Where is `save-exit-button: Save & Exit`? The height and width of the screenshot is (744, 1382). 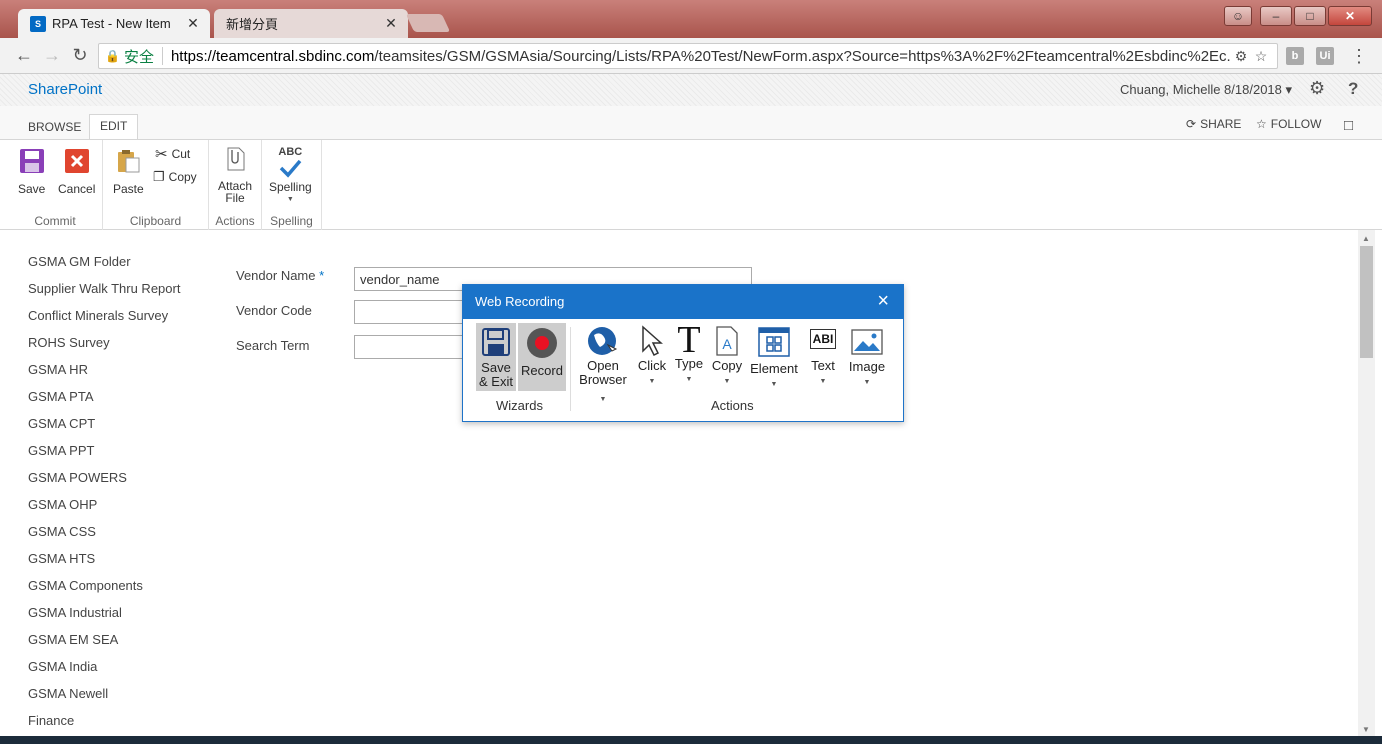
save-exit-button: Save & Exit is located at coordinates (496, 357).